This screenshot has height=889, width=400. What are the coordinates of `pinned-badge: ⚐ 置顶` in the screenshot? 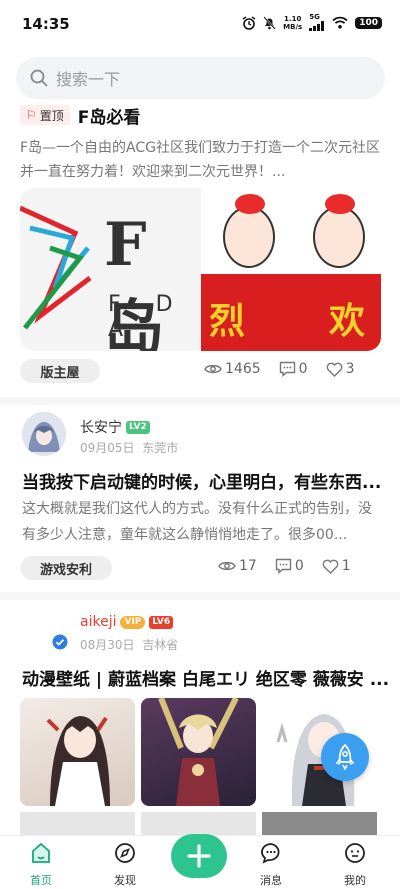 It's located at (45, 115).